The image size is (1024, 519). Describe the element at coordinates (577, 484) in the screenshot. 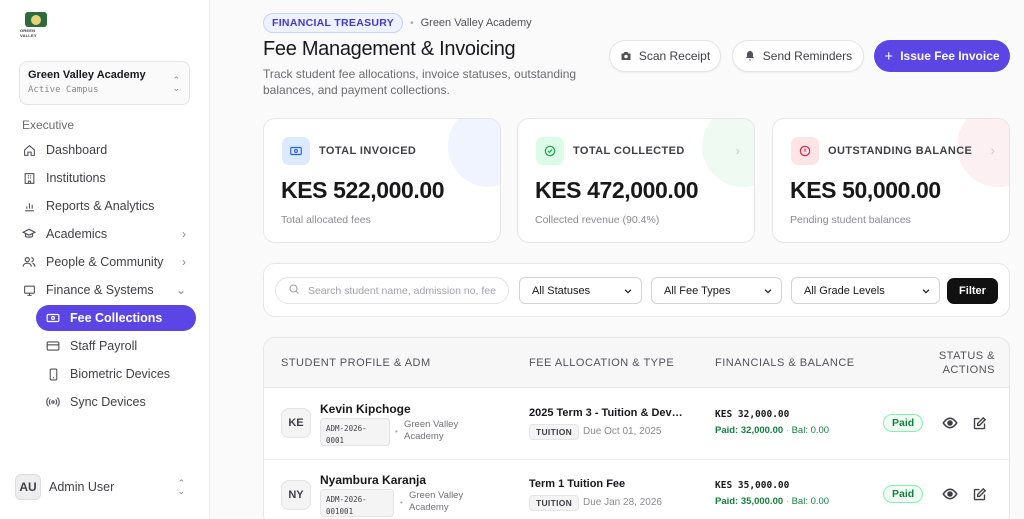

I see `fee-title: Term 1 Tuition Fee` at that location.